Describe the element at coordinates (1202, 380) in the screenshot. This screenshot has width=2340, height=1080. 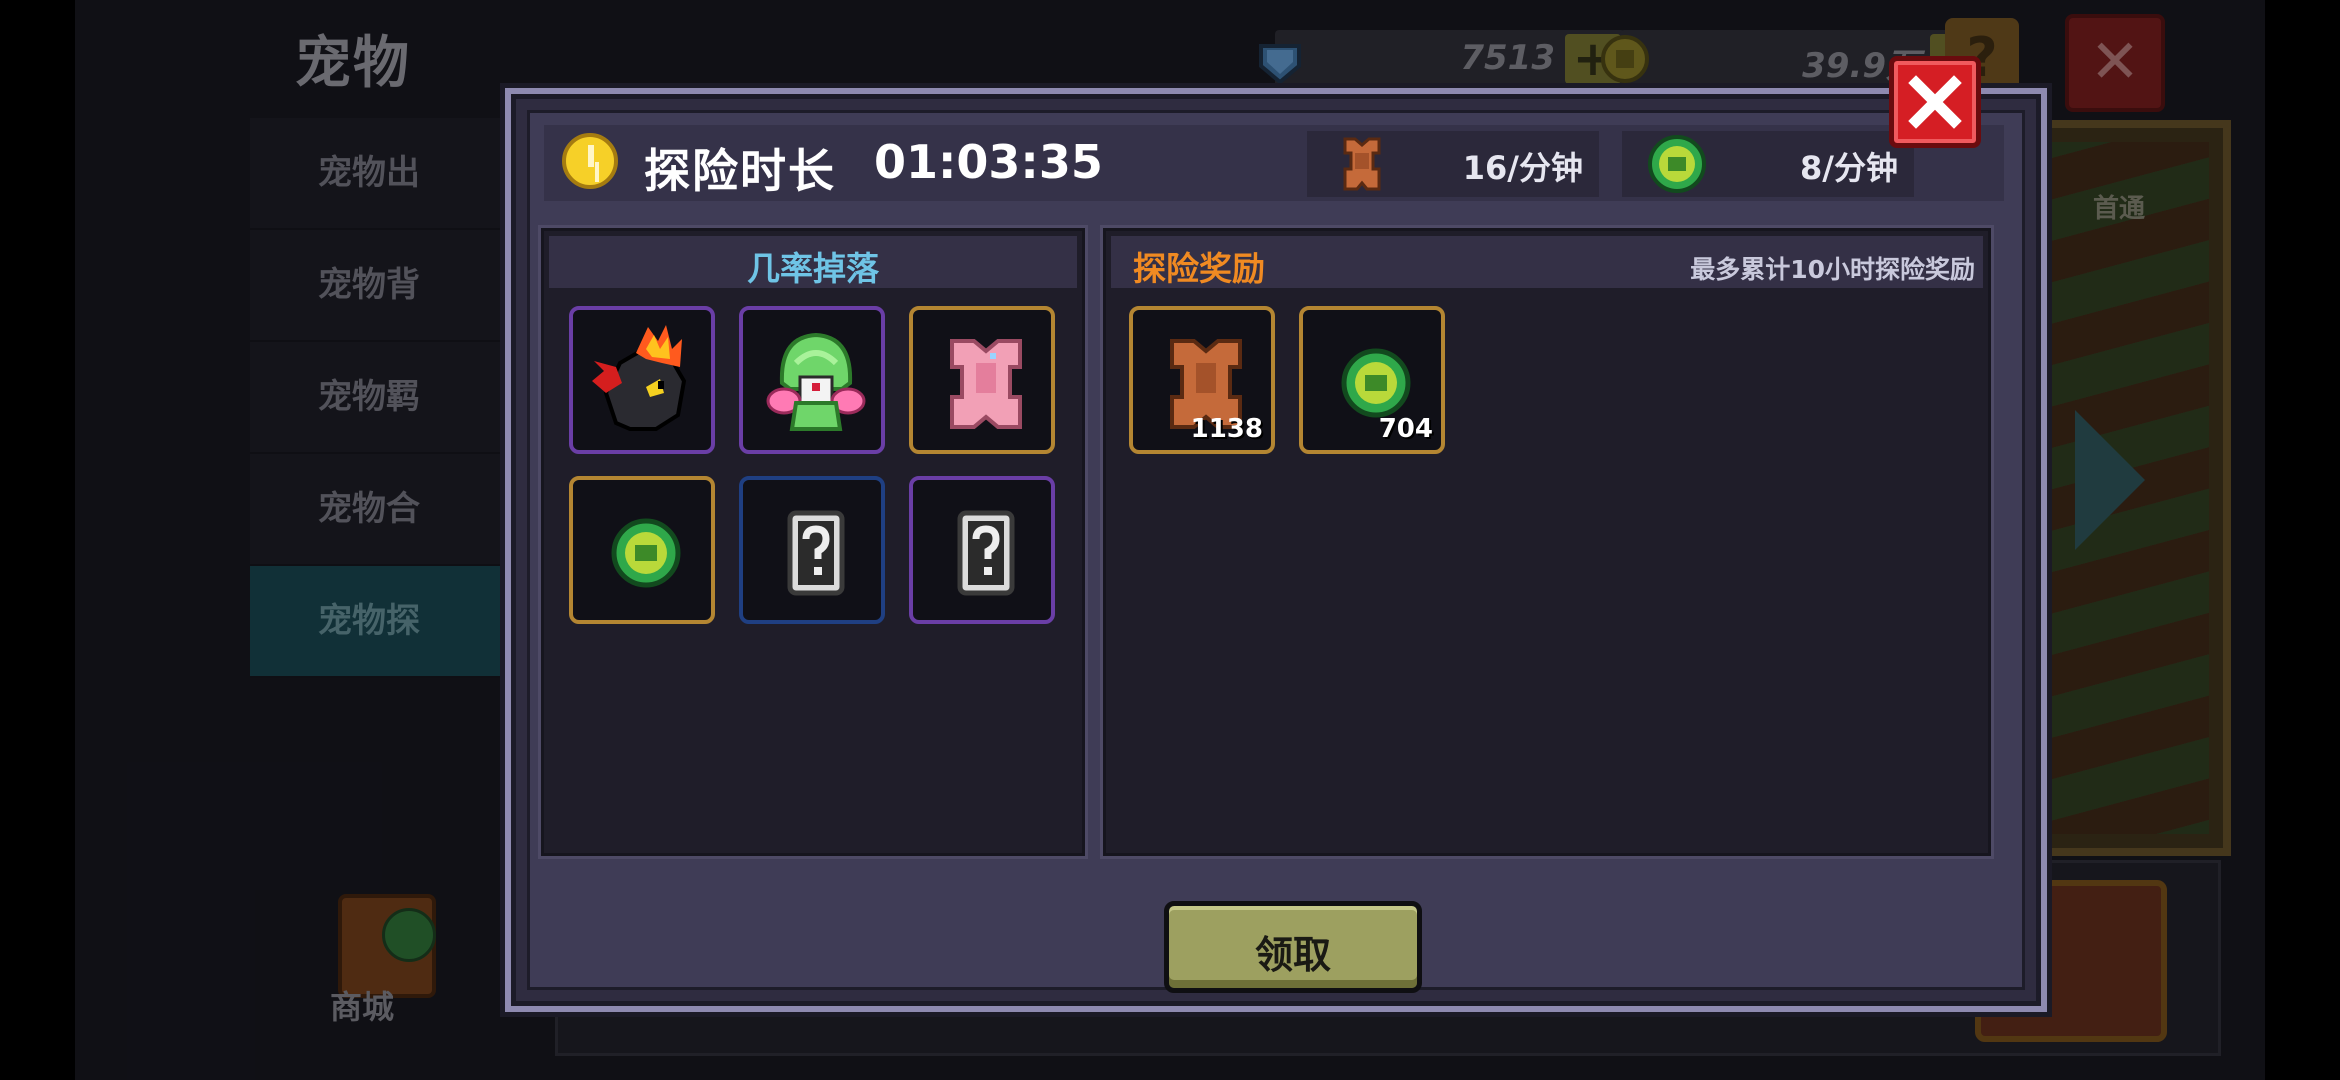
I see `reward-slot: 1138` at that location.